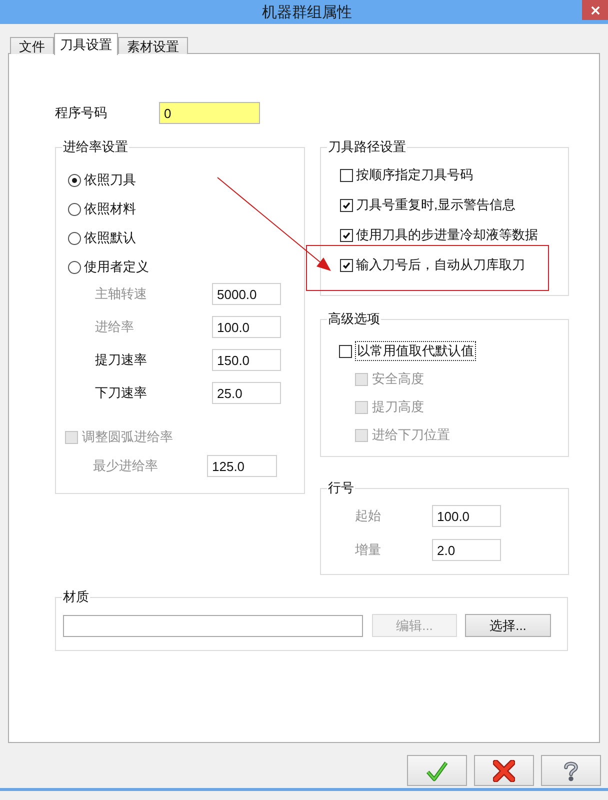  I want to click on checkbox-label: 按顺序指定刀具号码, so click(414, 175).